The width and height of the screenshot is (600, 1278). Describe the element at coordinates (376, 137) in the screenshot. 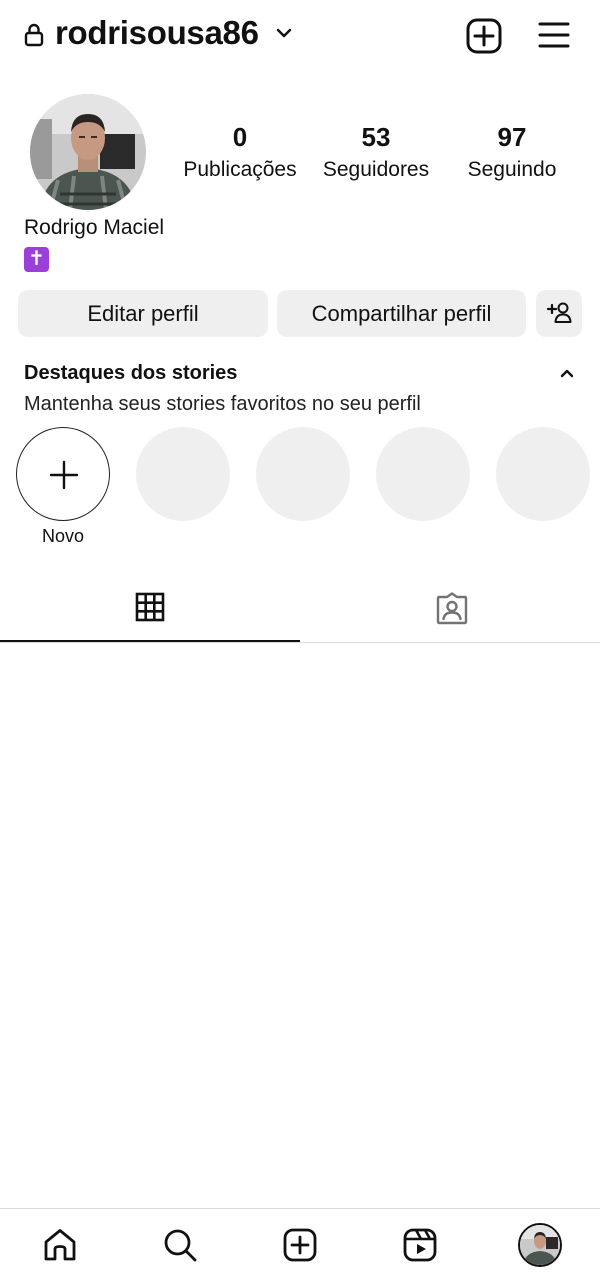

I see `stat-value: 53` at that location.